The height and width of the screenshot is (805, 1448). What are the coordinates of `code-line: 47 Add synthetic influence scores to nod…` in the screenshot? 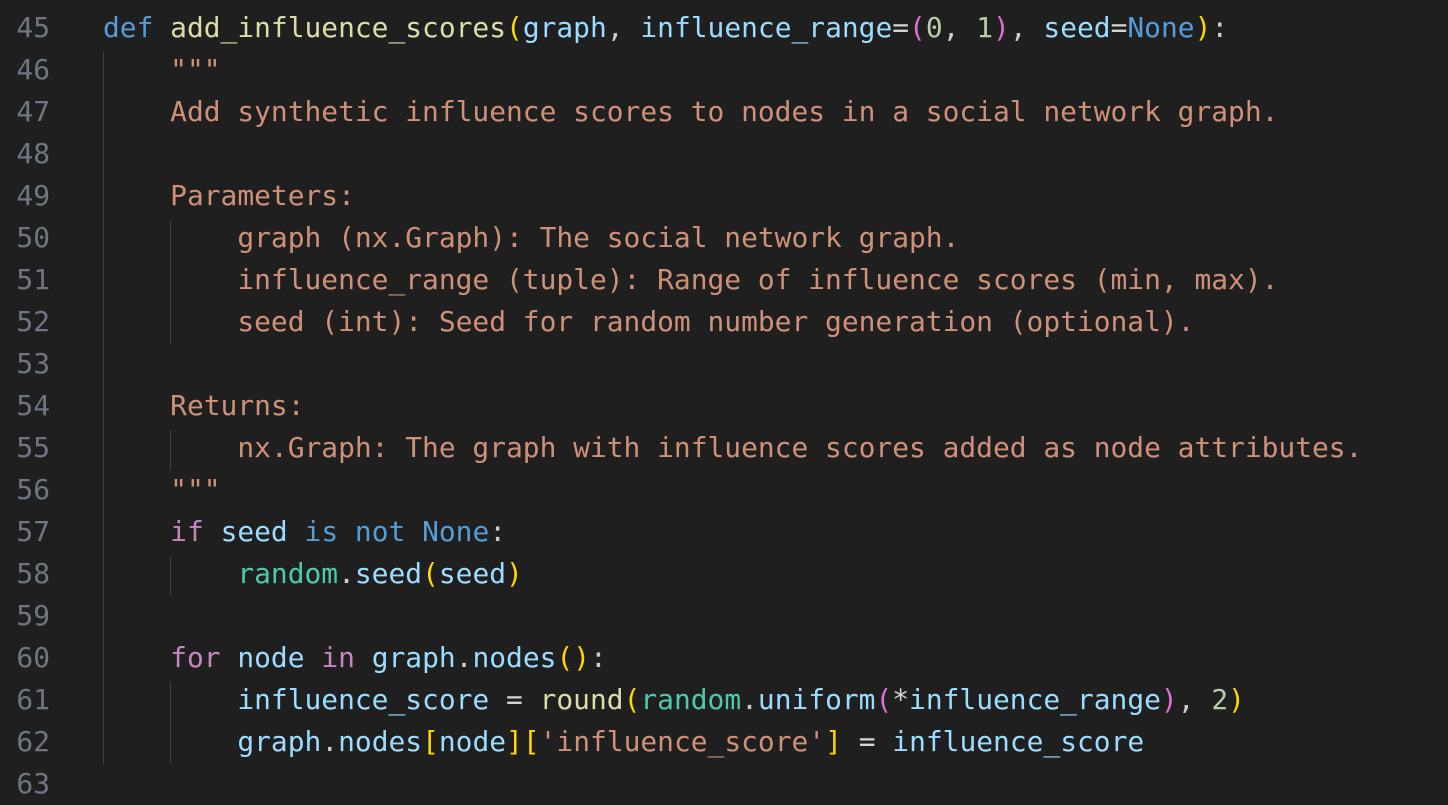 It's located at (724, 112).